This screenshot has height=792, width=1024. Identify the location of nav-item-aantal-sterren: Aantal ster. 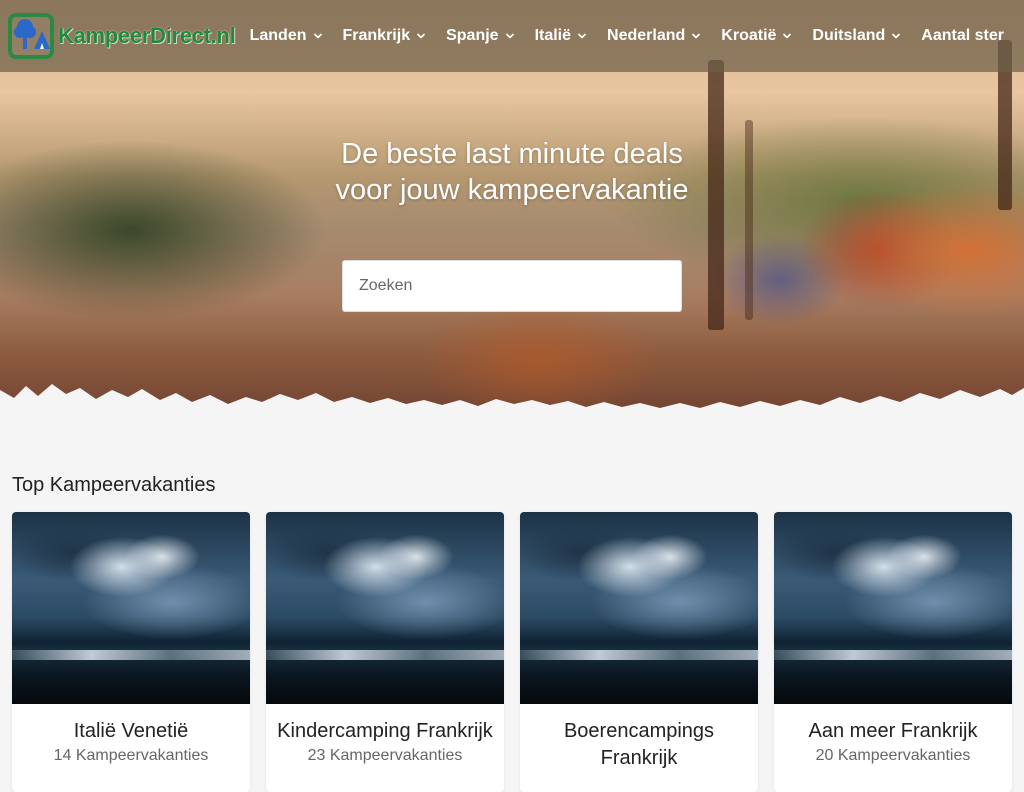
(962, 36).